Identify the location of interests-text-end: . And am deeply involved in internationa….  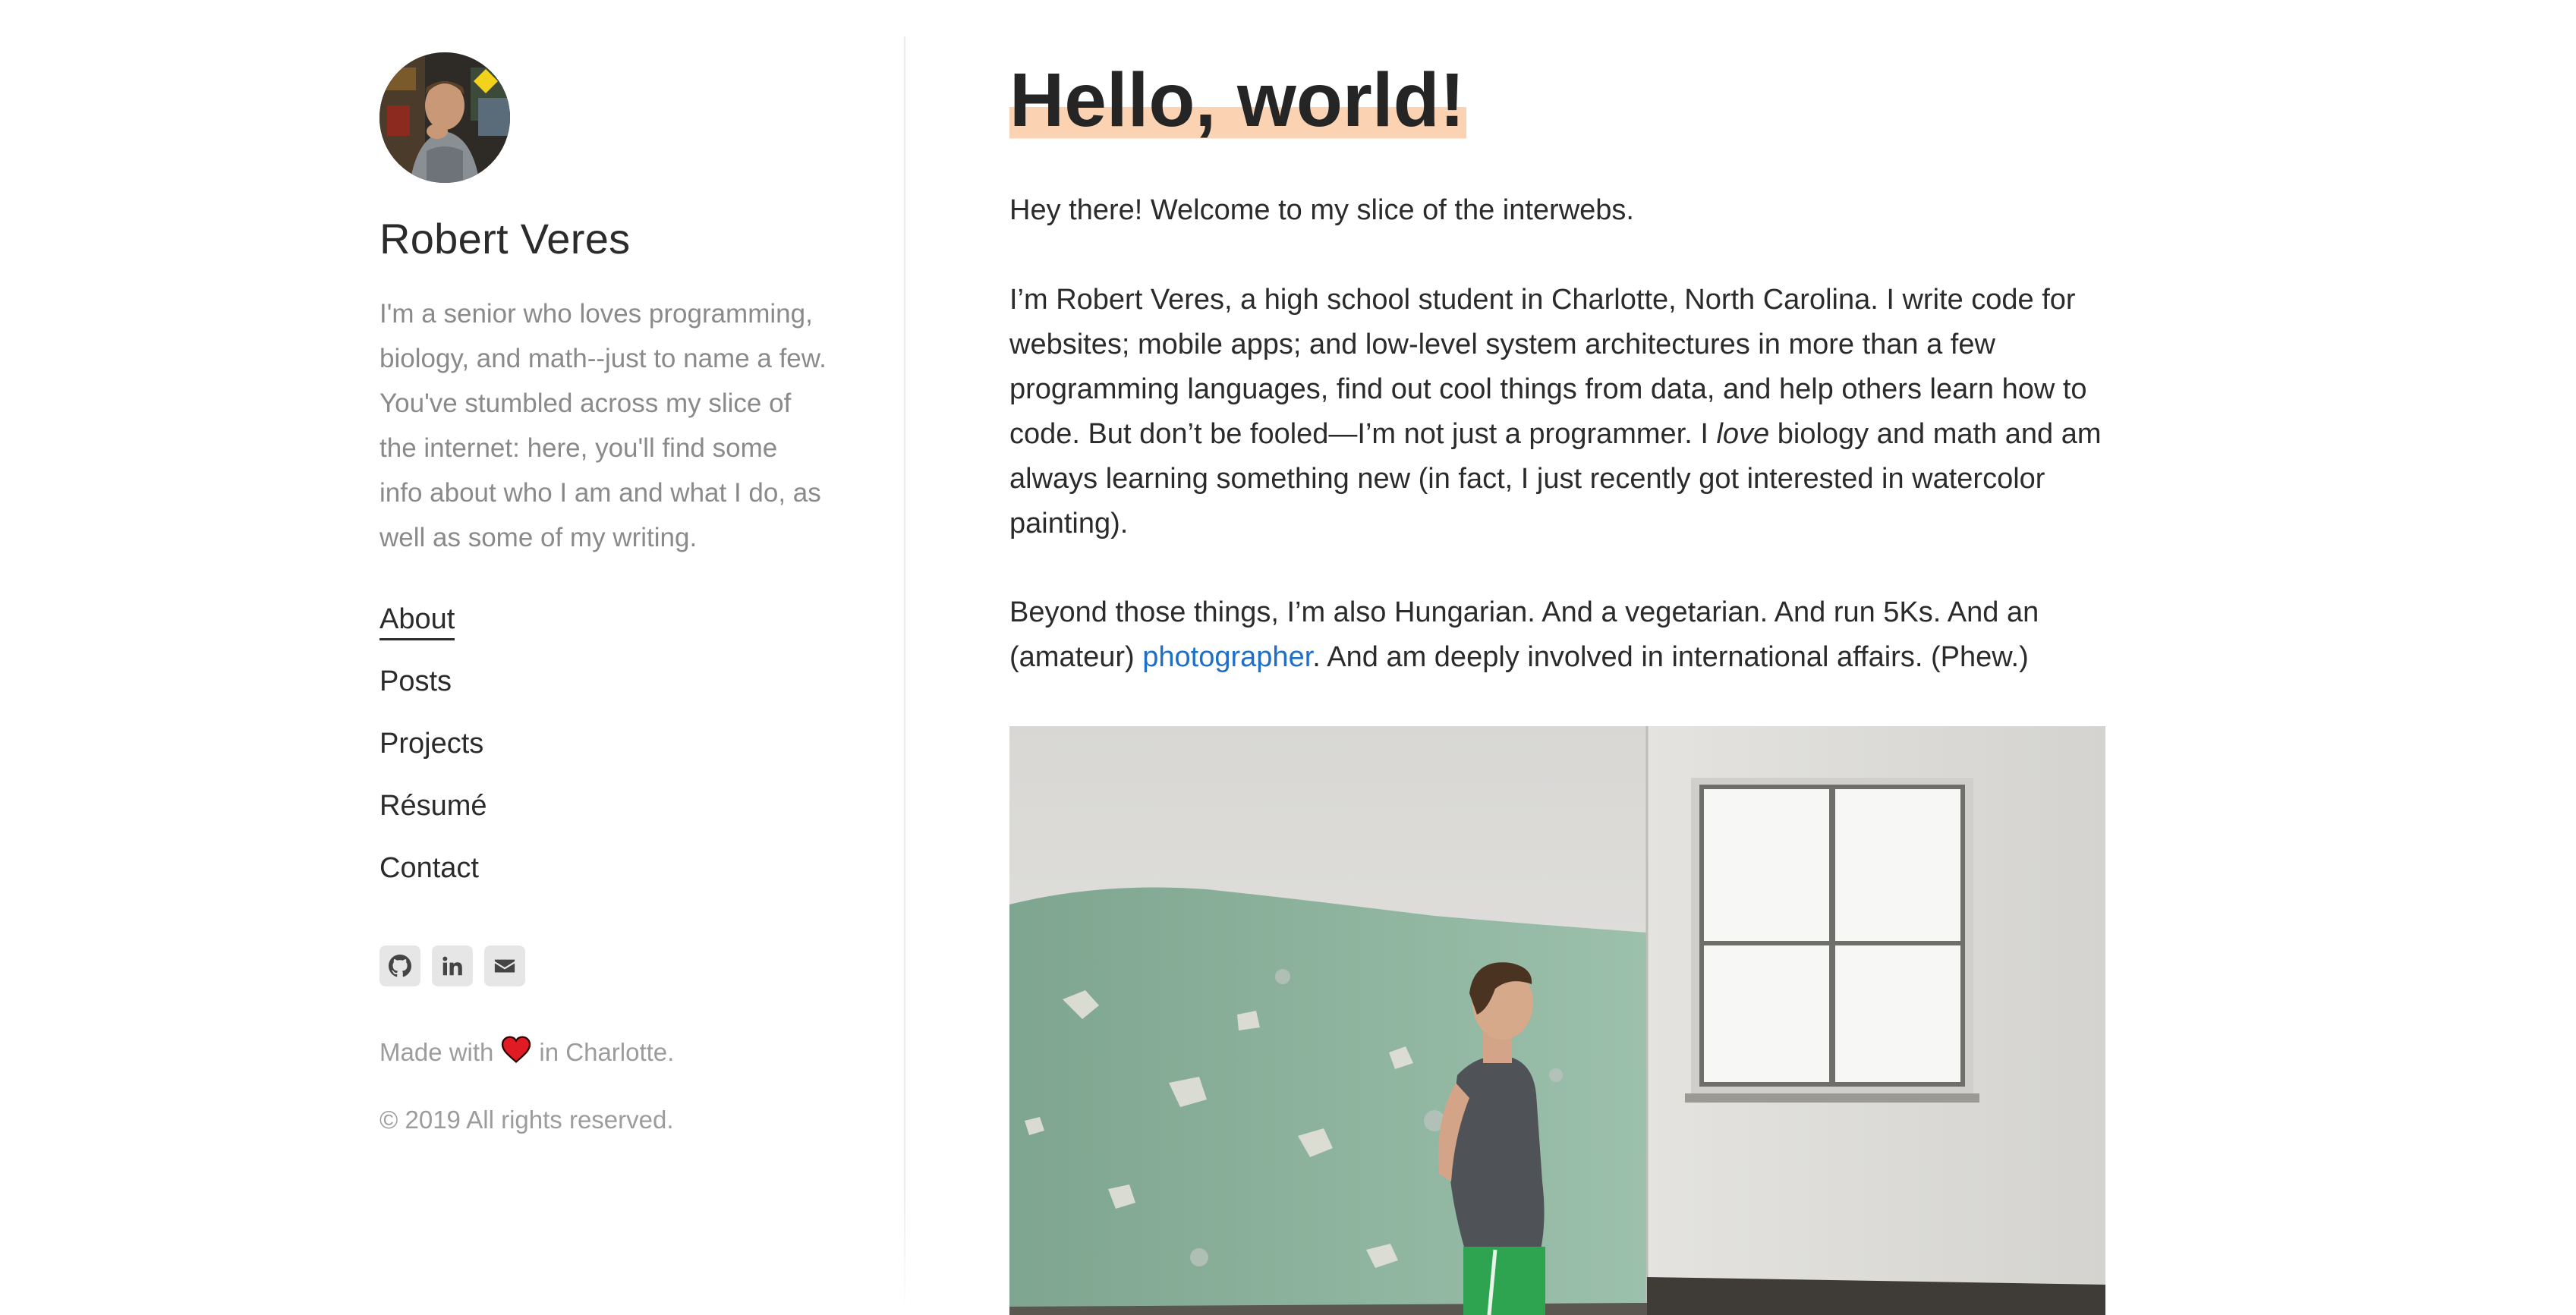
(1670, 657).